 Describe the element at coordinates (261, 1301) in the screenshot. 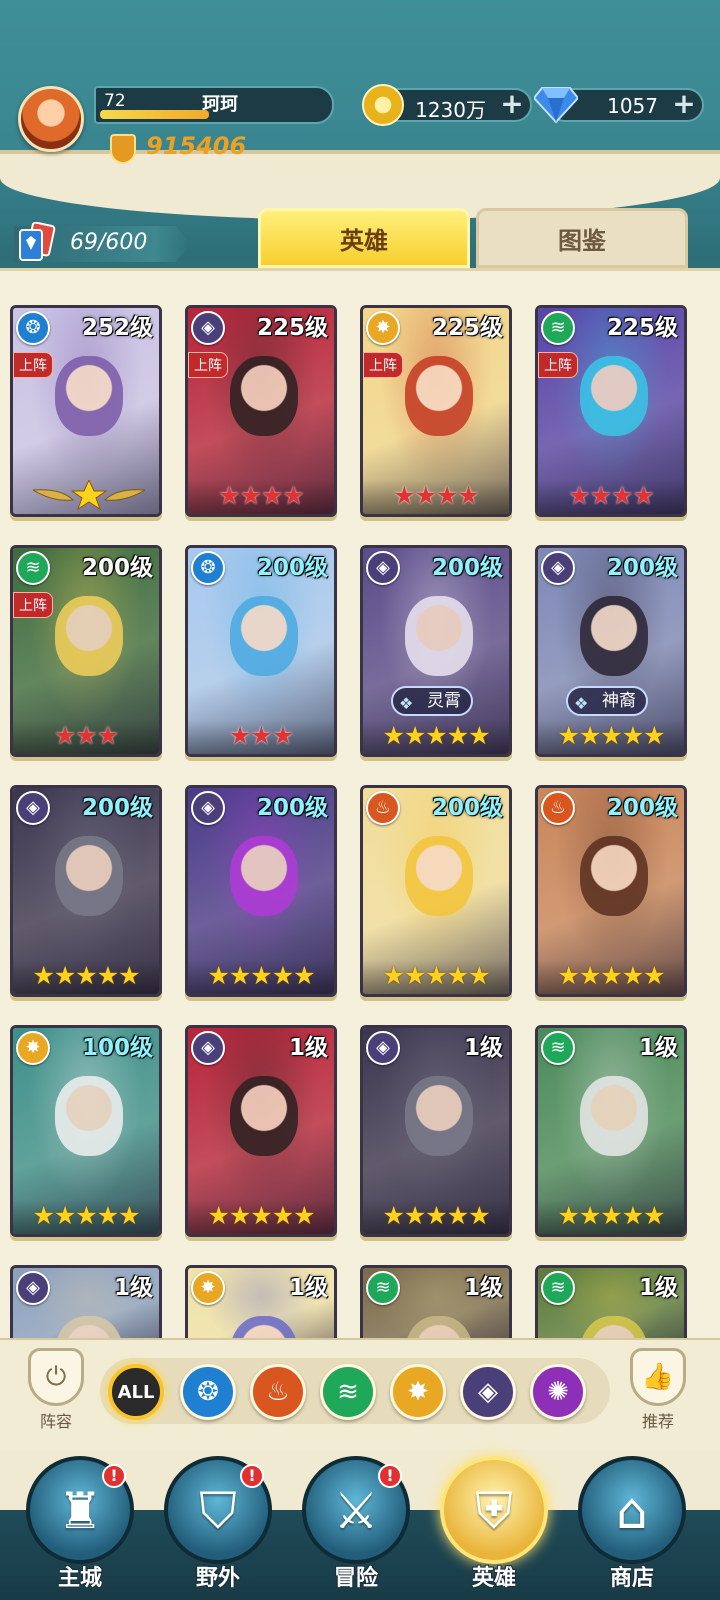

I see `hero-card: ✸ 1级` at that location.